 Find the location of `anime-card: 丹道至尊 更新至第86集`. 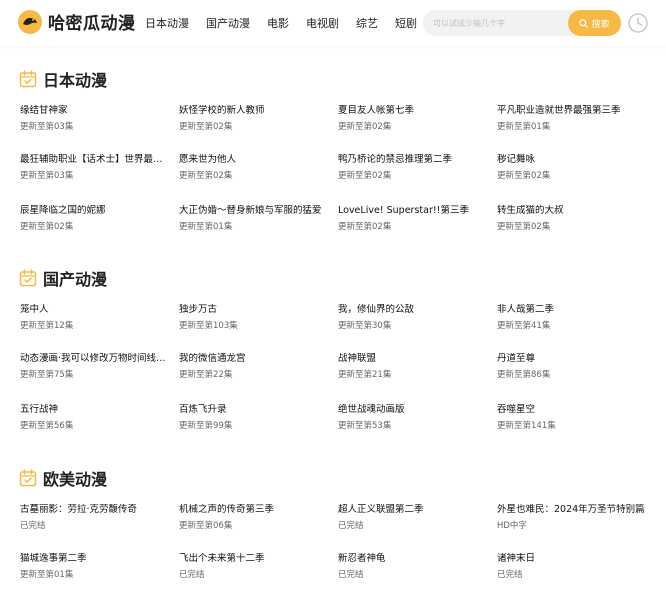

anime-card: 丹道至尊 更新至第86集 is located at coordinates (572, 370).